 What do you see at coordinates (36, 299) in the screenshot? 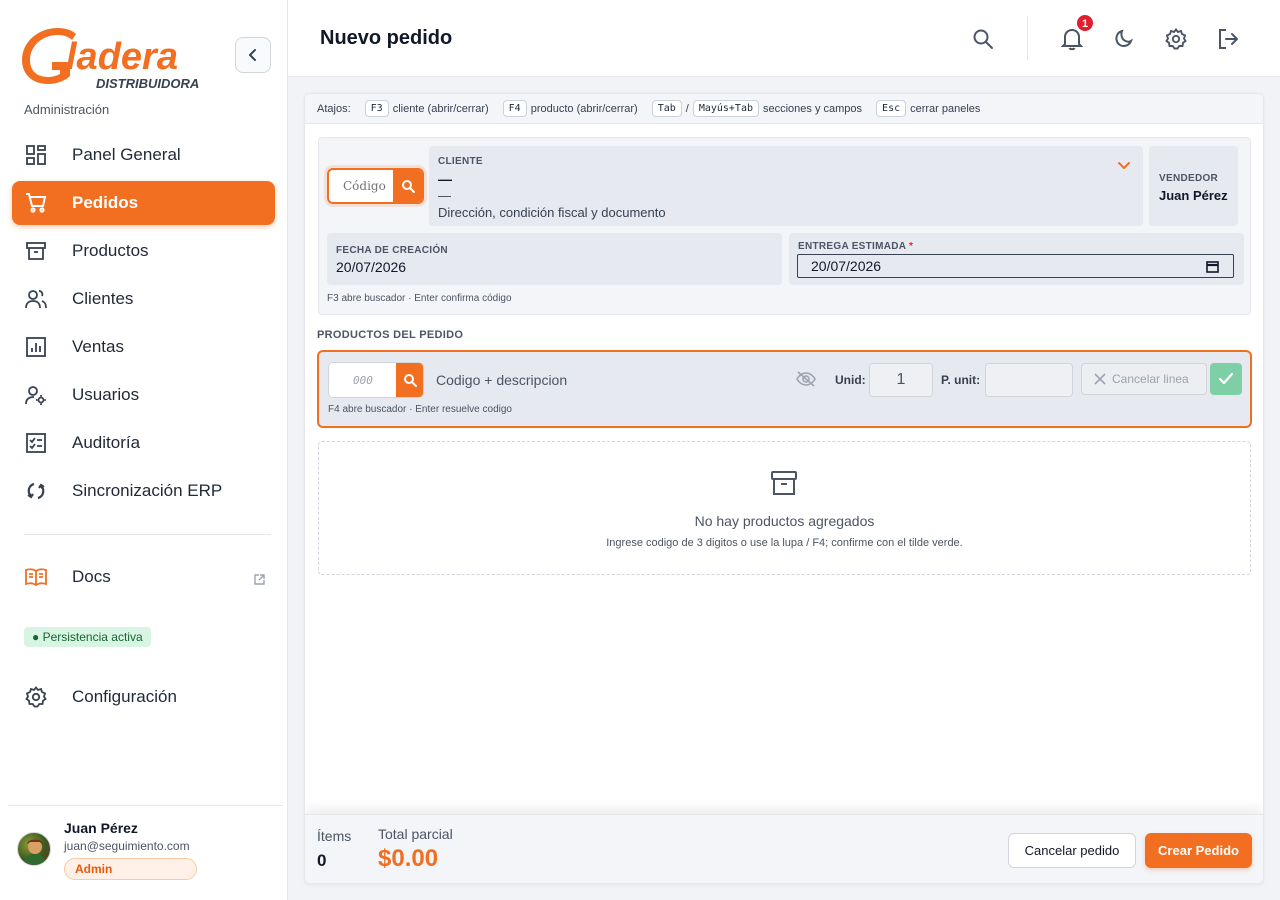
I see `users-icon` at bounding box center [36, 299].